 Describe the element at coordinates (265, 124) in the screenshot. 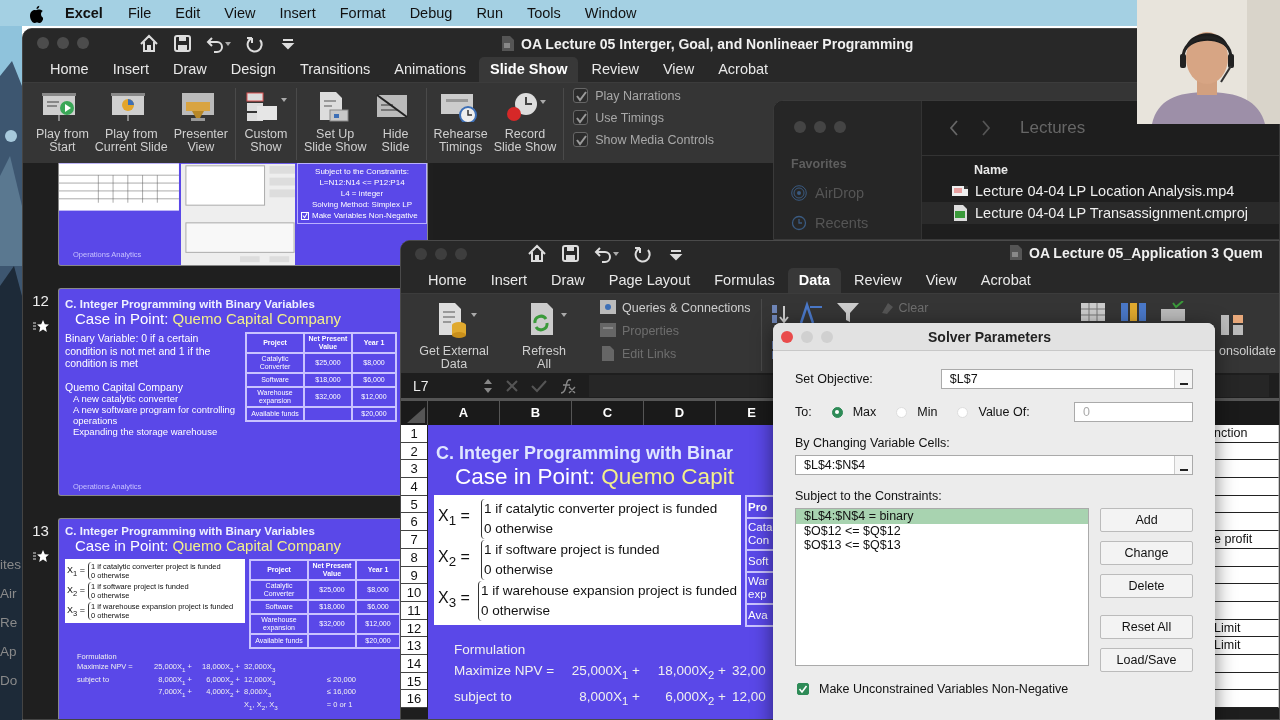

I see `ribbon-button: Custom Show` at that location.